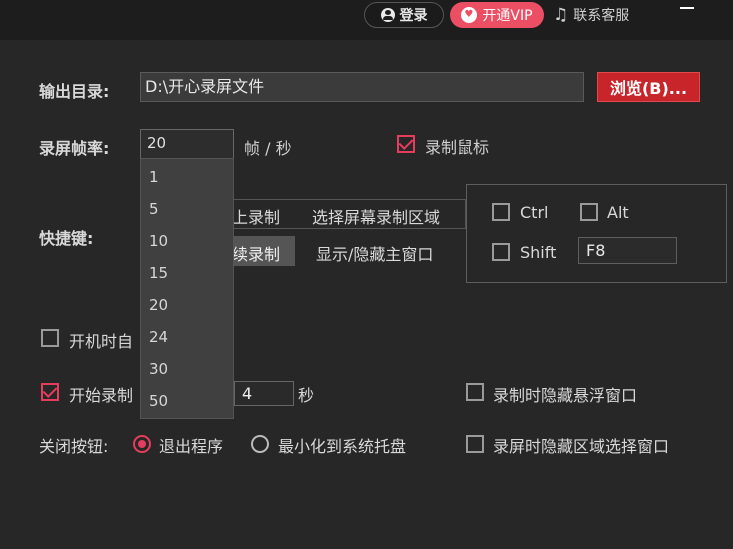  Describe the element at coordinates (158, 337) in the screenshot. I see `fps-option: 24` at that location.